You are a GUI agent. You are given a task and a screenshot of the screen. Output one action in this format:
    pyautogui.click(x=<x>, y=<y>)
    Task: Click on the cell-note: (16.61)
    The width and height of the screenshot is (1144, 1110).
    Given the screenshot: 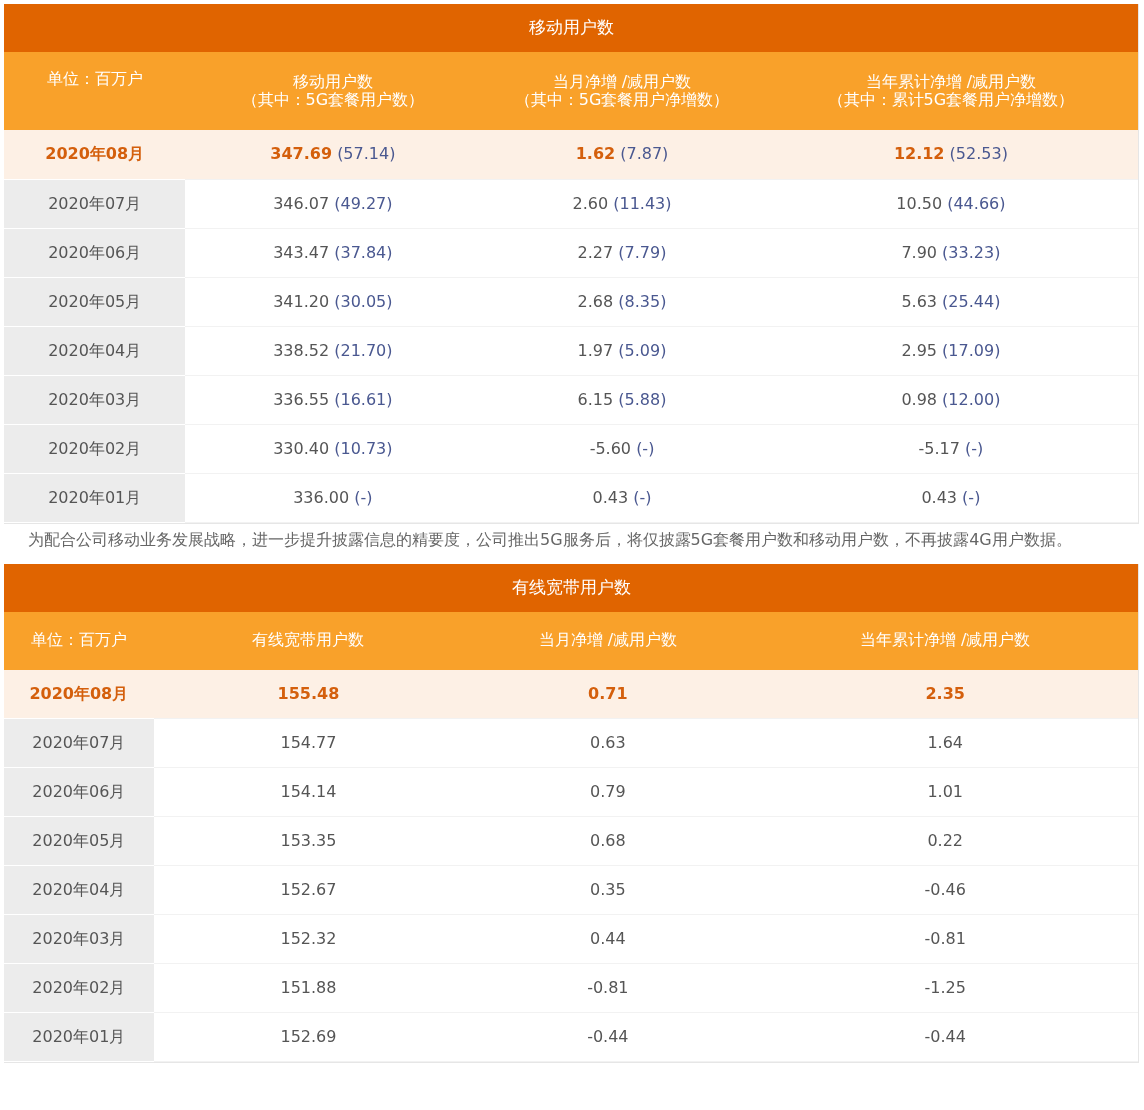 What is the action you would take?
    pyautogui.click(x=363, y=399)
    